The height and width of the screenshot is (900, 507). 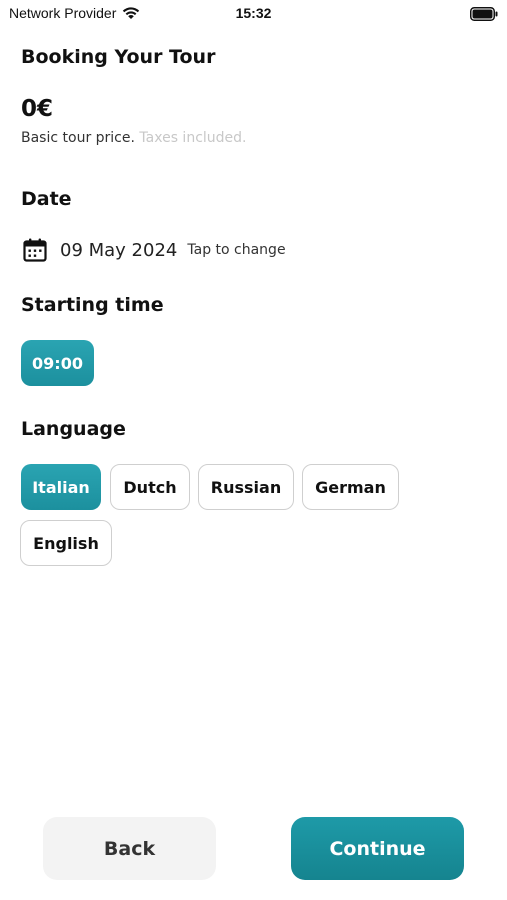 I want to click on page-title: Booking Your Tour, so click(x=118, y=57).